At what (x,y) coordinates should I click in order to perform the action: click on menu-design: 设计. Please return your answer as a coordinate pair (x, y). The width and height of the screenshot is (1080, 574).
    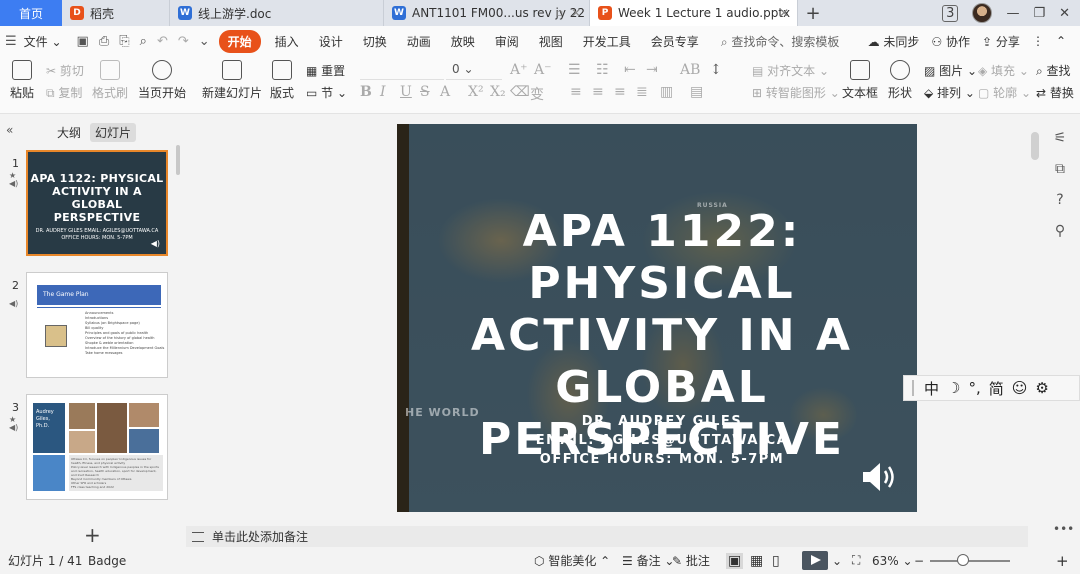
    Looking at the image, I should click on (331, 41).